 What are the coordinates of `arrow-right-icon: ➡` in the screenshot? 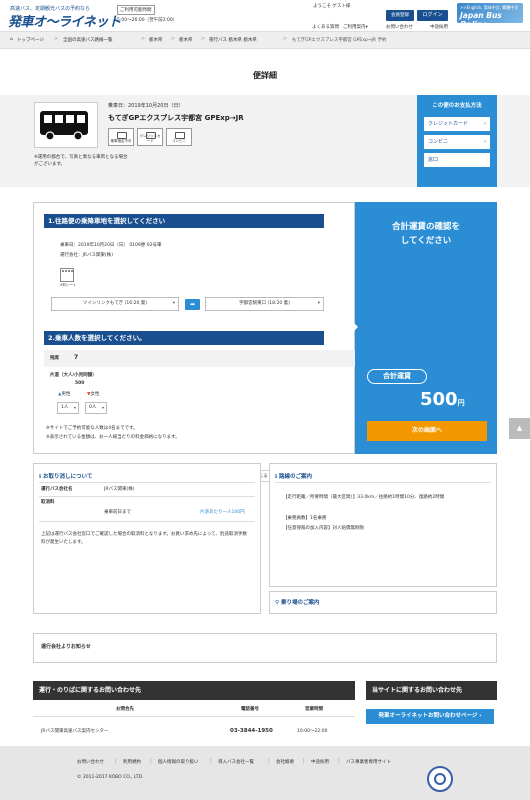 It's located at (192, 304).